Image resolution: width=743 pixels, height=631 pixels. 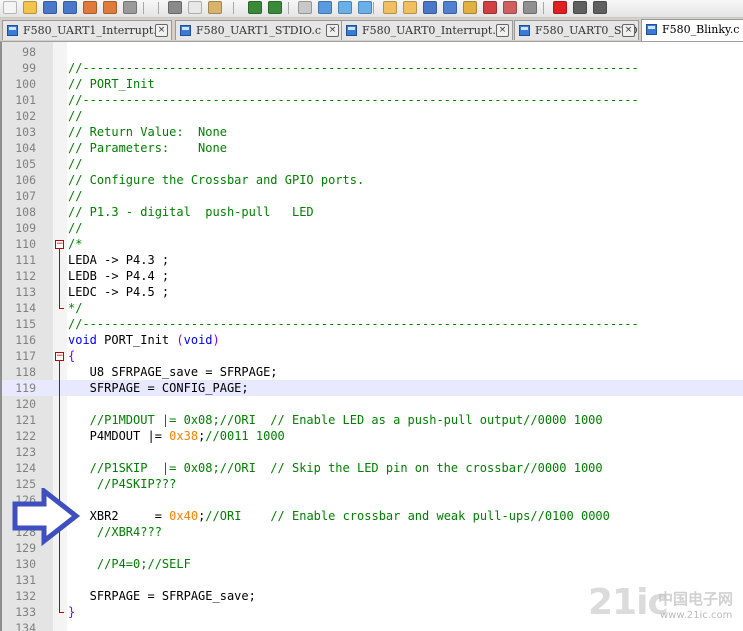 What do you see at coordinates (372, 532) in the screenshot?
I see `code-line: 128 //XBR4???` at bounding box center [372, 532].